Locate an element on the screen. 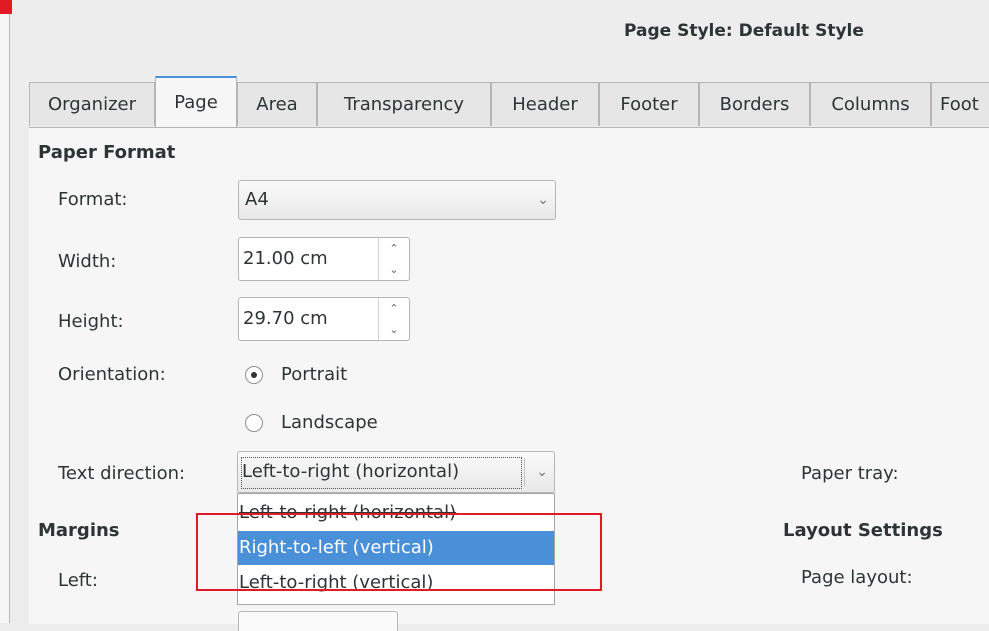  margins-heading: Margins is located at coordinates (79, 530).